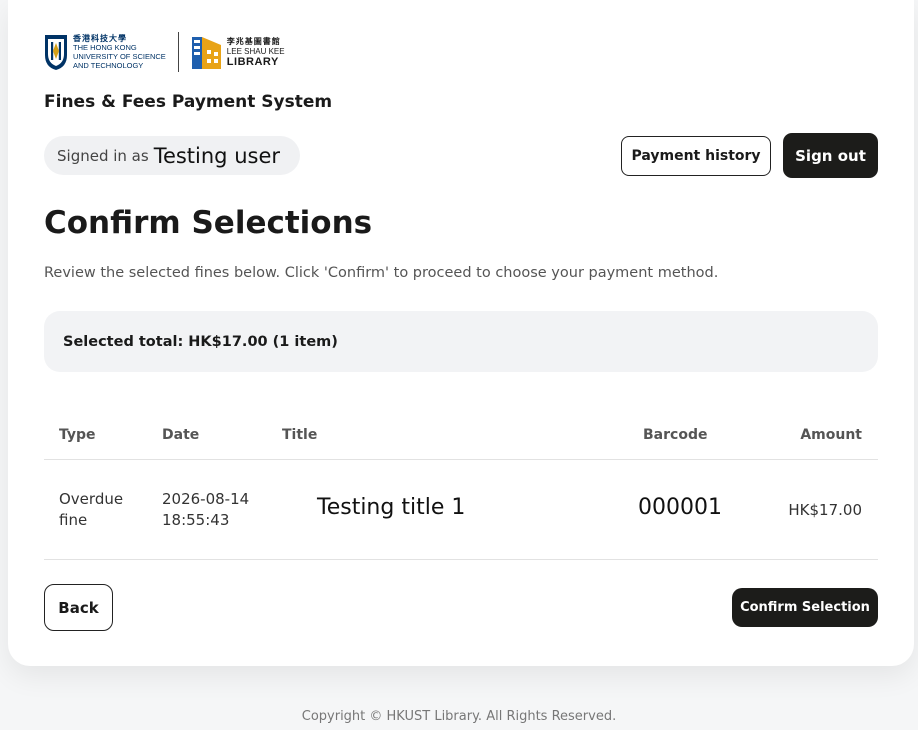  What do you see at coordinates (255, 52) in the screenshot?
I see `library-wordmark: 李兆基圖書館 LEE SHAU KEE LIBRARY` at bounding box center [255, 52].